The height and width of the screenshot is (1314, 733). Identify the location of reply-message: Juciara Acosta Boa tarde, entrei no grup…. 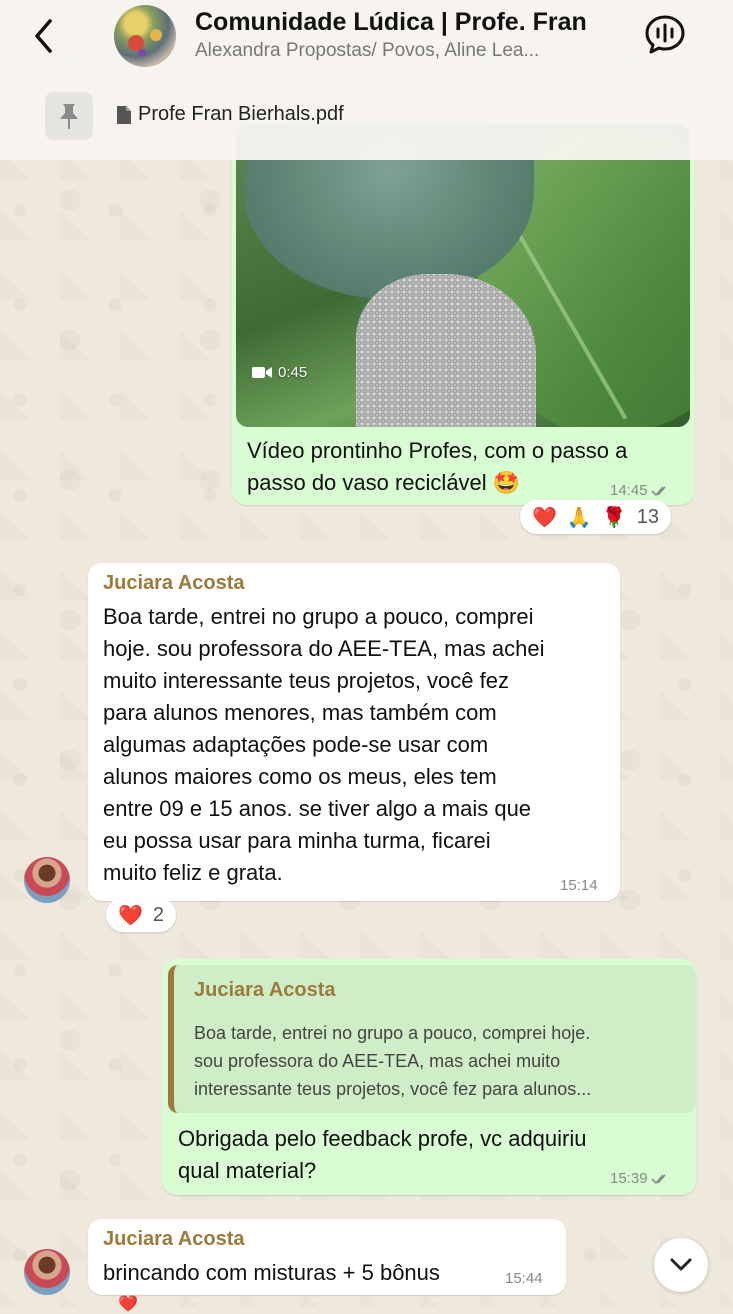
(429, 1077).